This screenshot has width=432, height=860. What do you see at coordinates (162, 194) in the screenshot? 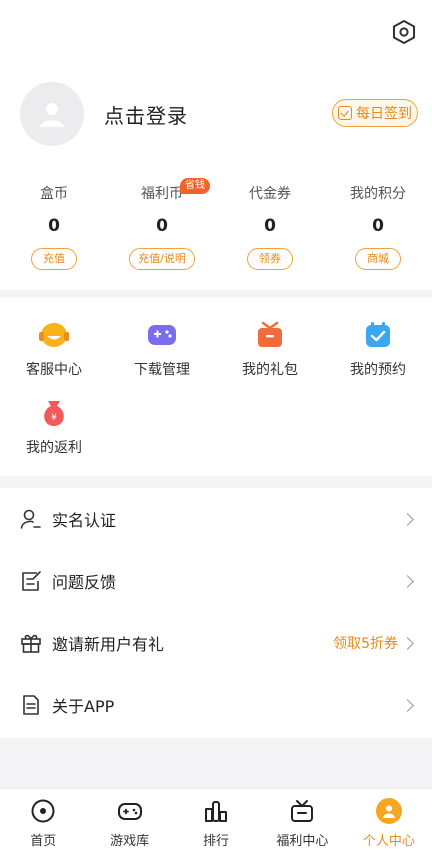
I see `wallet-label: 福利币` at bounding box center [162, 194].